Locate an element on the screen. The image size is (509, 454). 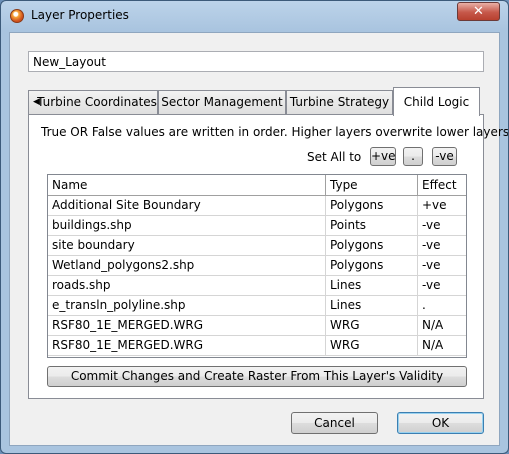
window-title: Layer Properties is located at coordinates (80, 15).